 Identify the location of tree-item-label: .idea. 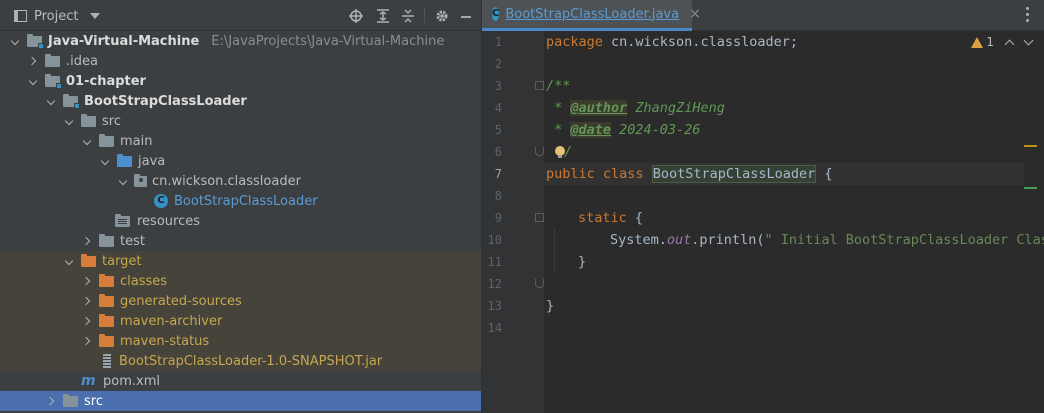
(82, 61).